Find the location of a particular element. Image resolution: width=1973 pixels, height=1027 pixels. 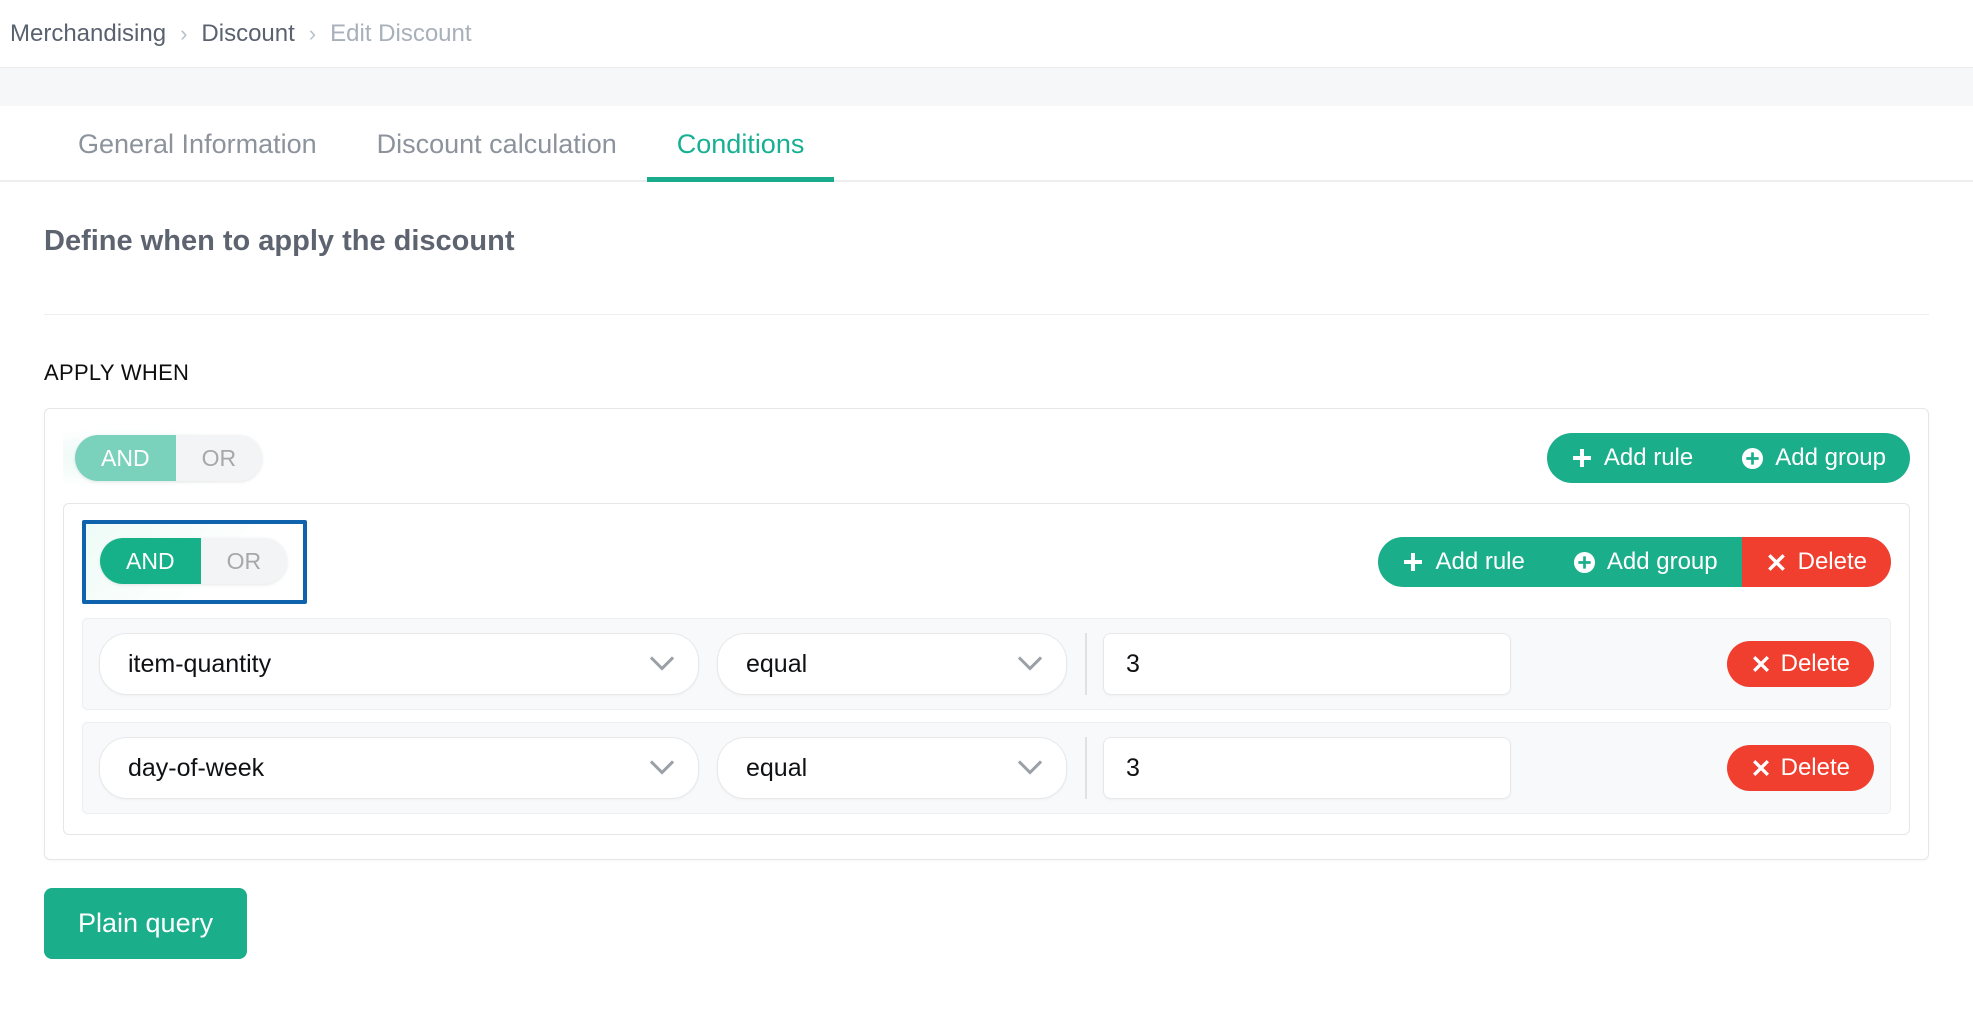

root-group-condition-toggle-wrap: AND OR is located at coordinates (169, 458).